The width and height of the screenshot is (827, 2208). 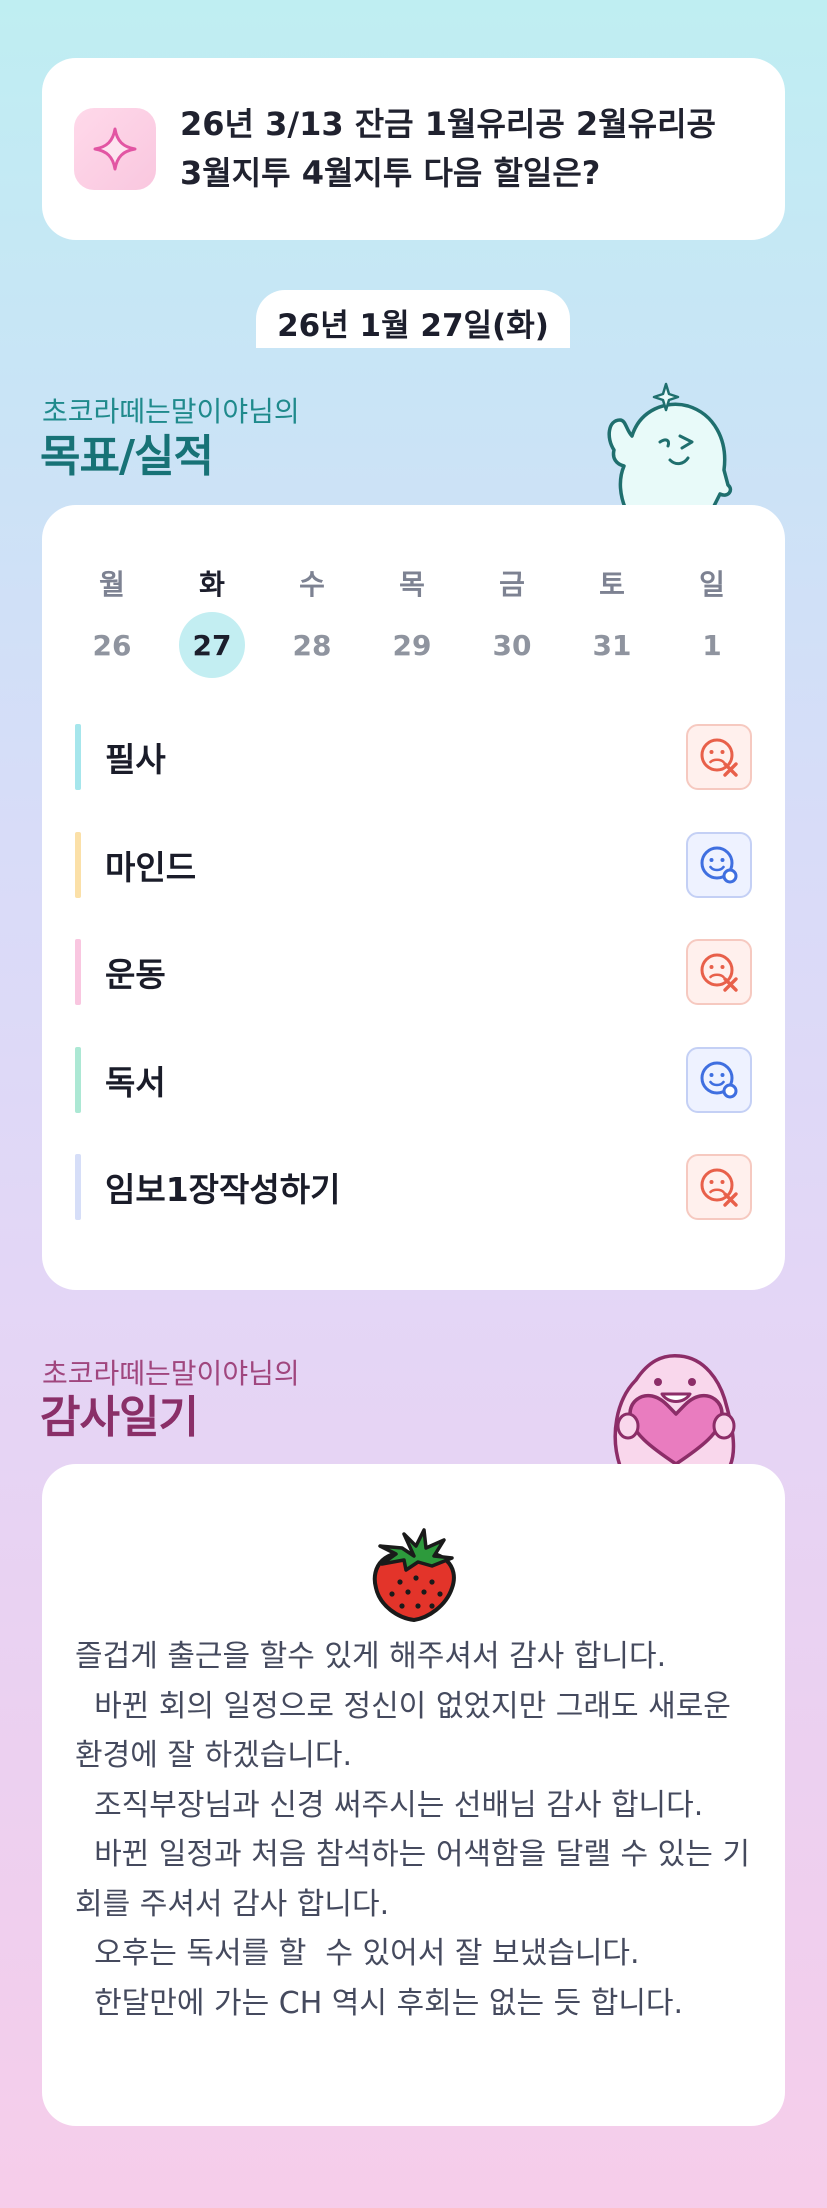 What do you see at coordinates (112, 645) in the screenshot?
I see `date-cell: 26` at bounding box center [112, 645].